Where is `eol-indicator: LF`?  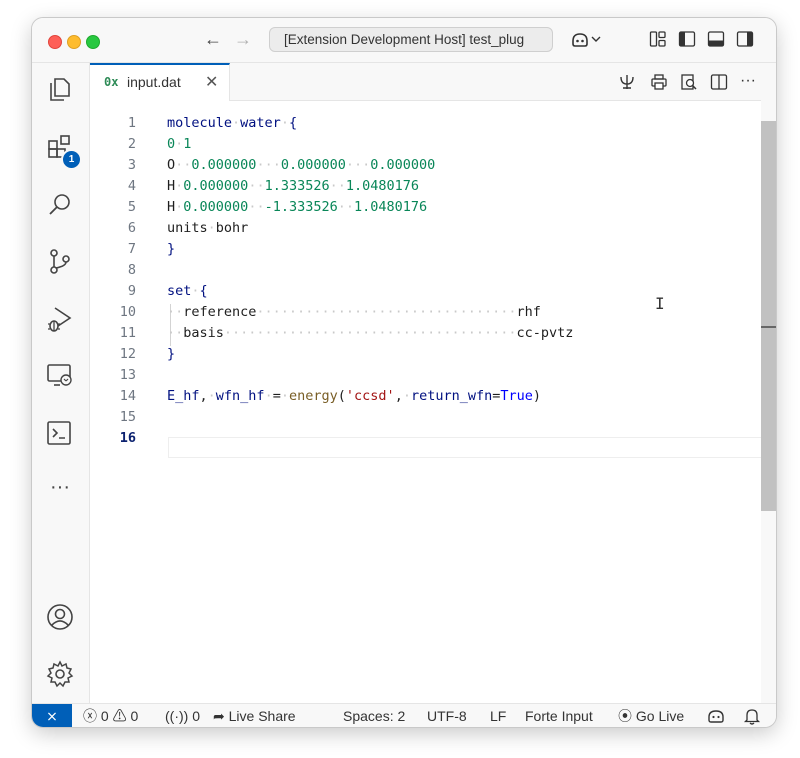
eol-indicator: LF is located at coordinates (498, 716).